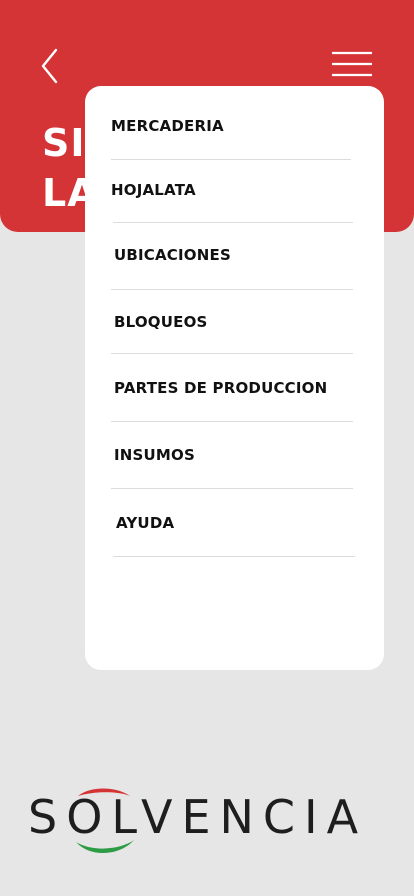  I want to click on menu-item-label: AYUDA, so click(145, 523).